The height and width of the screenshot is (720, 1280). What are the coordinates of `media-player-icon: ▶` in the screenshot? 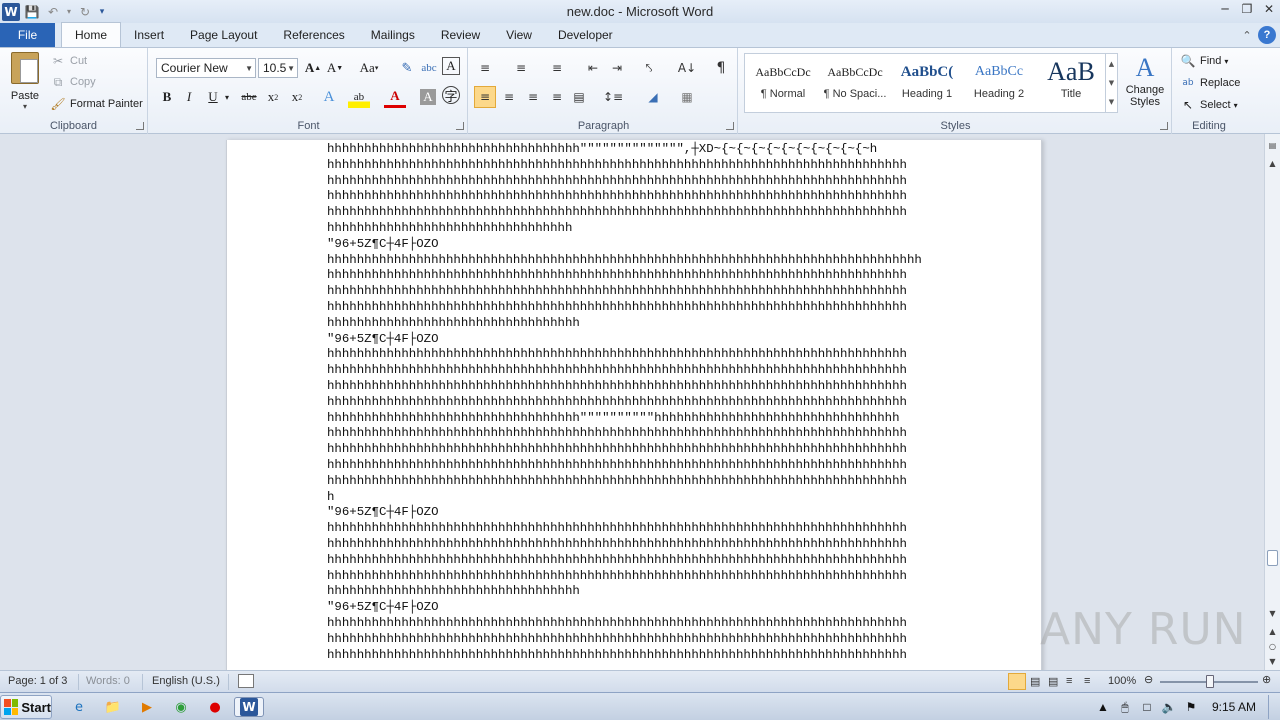 It's located at (147, 707).